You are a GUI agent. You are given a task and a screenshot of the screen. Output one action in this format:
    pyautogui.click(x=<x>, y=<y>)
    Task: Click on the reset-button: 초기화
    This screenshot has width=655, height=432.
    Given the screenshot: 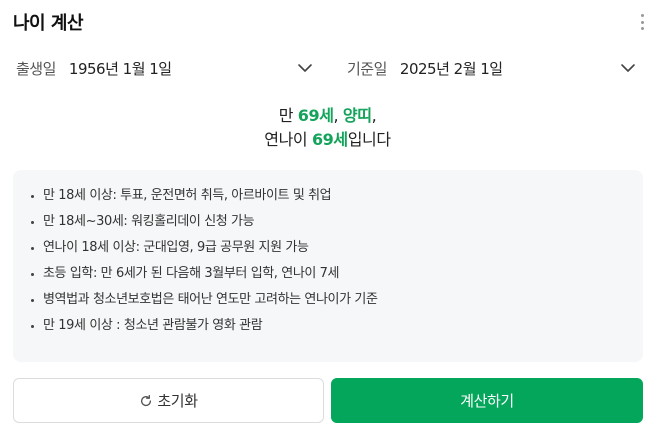 What is the action you would take?
    pyautogui.click(x=168, y=400)
    